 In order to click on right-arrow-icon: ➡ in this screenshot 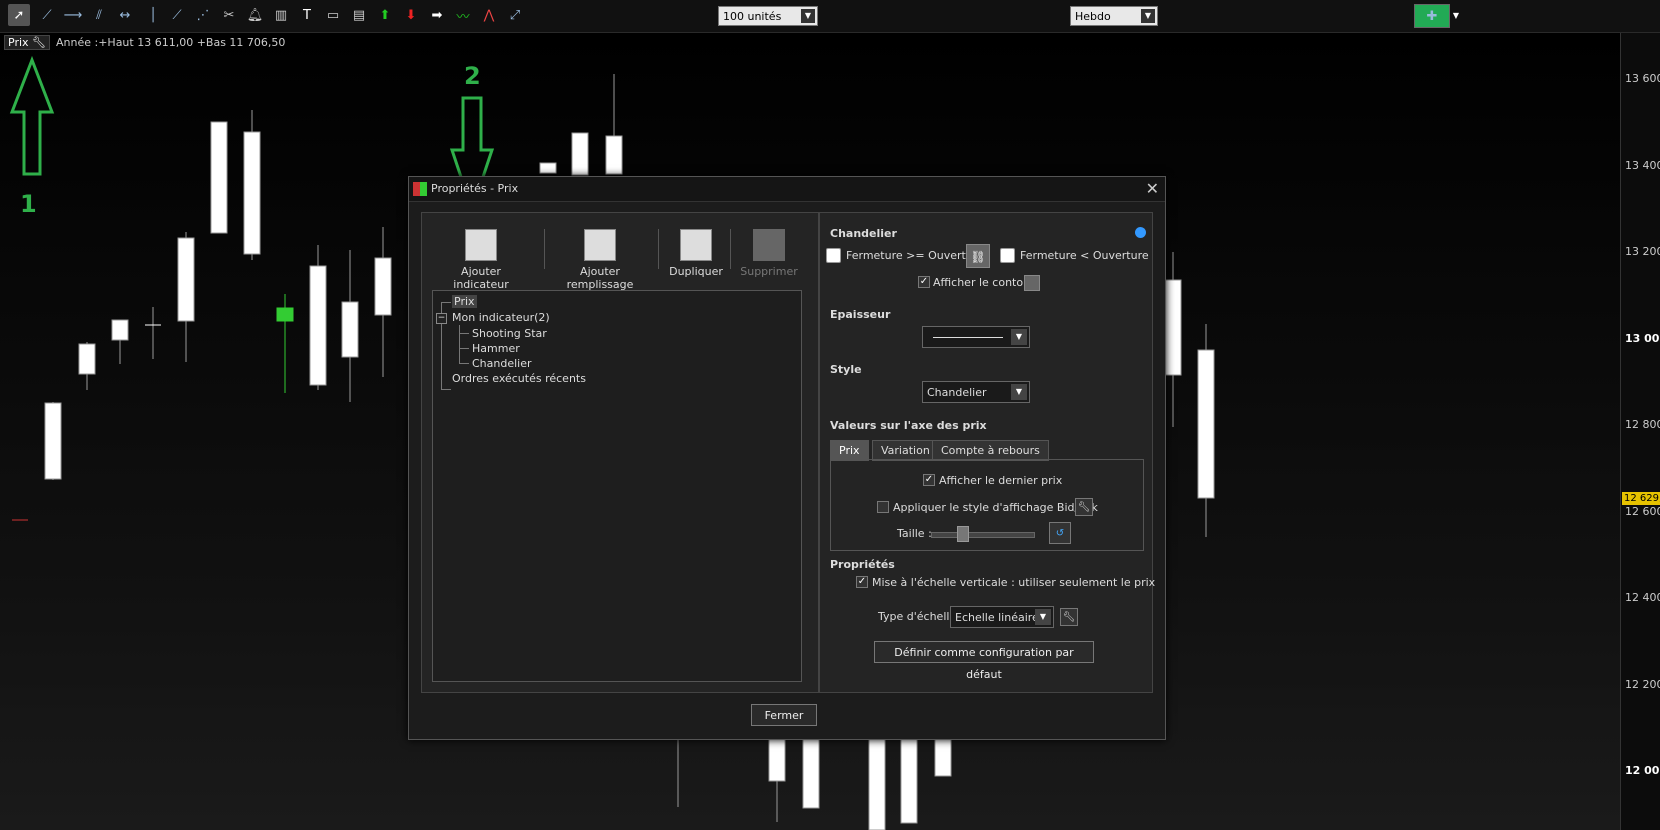, I will do `click(437, 15)`.